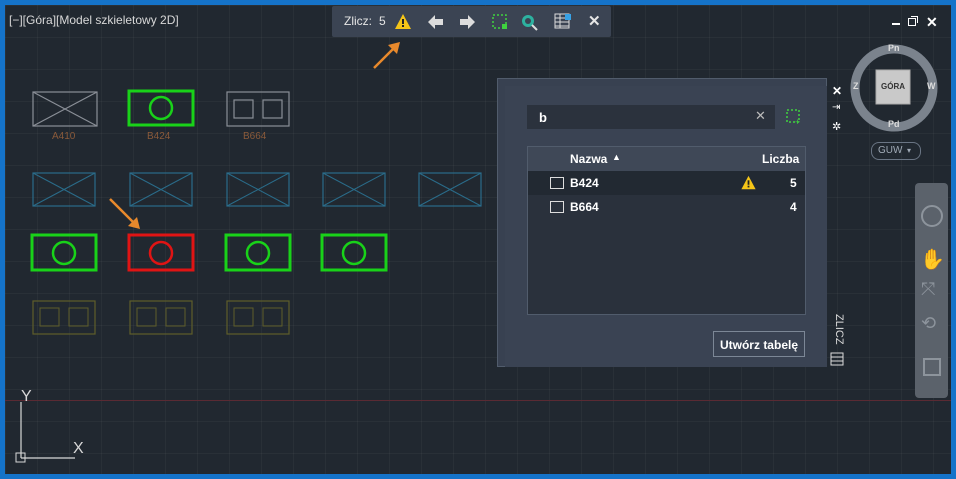 The height and width of the screenshot is (479, 956). I want to click on select-objects-icon: +, so click(794, 117).